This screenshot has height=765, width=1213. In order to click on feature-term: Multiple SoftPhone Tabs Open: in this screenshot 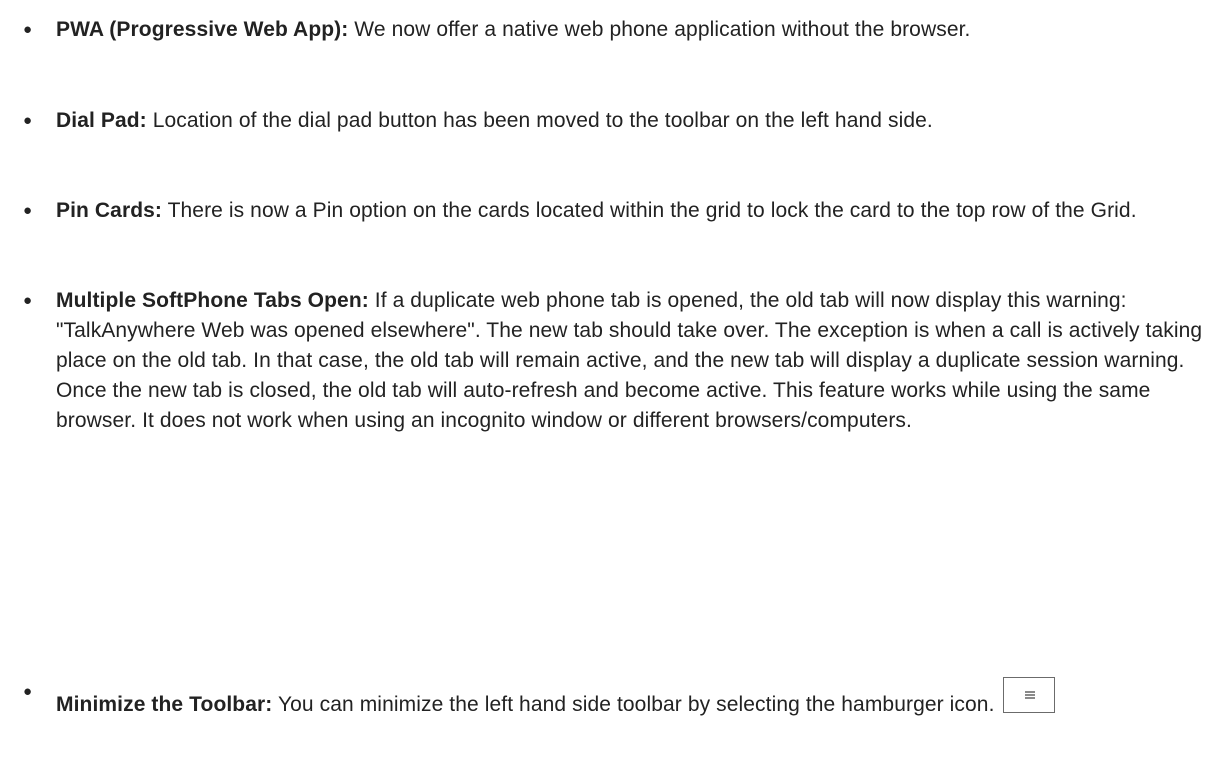, I will do `click(212, 300)`.